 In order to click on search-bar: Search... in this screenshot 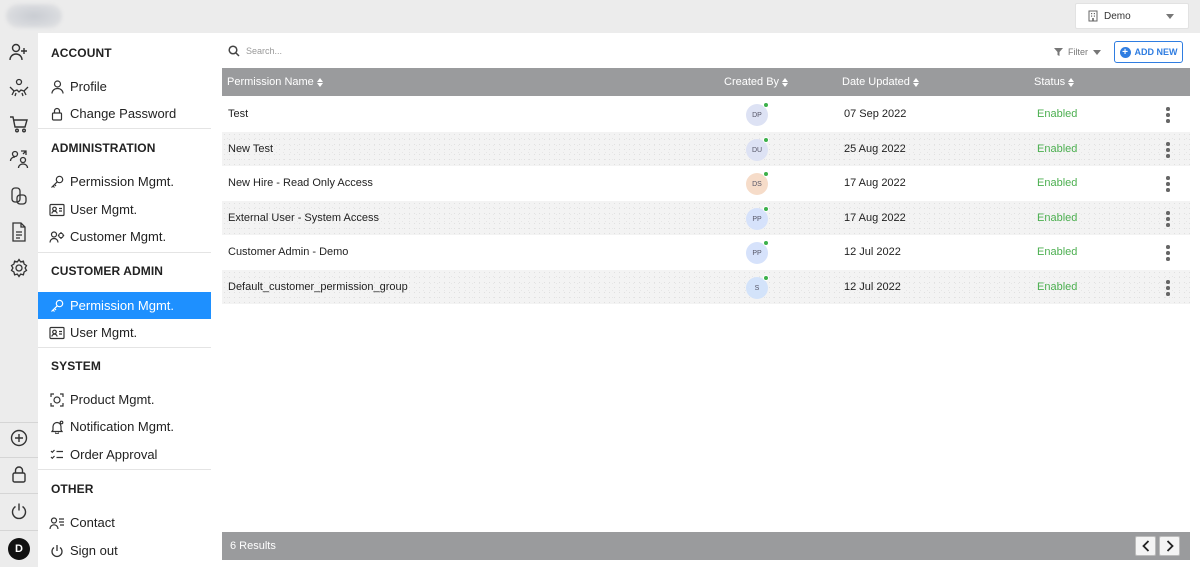, I will do `click(255, 51)`.